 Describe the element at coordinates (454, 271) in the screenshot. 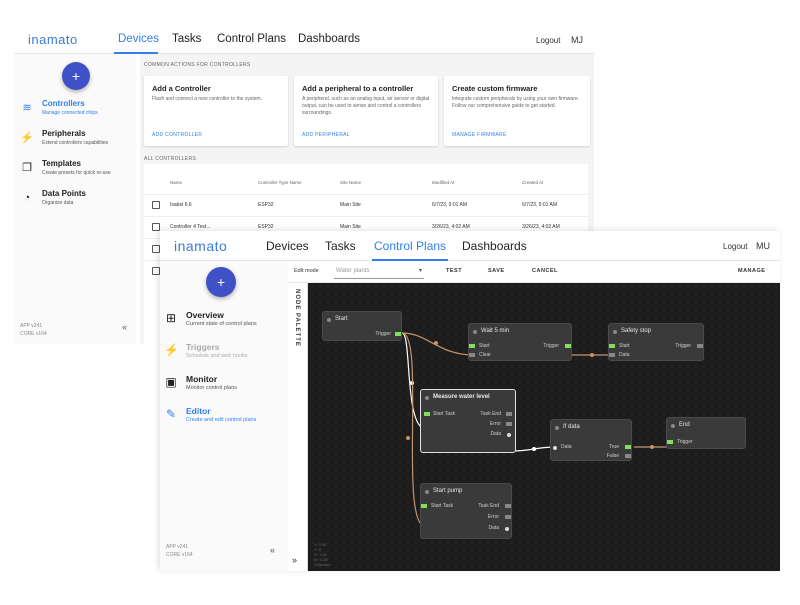

I see `test-button: TEST` at that location.